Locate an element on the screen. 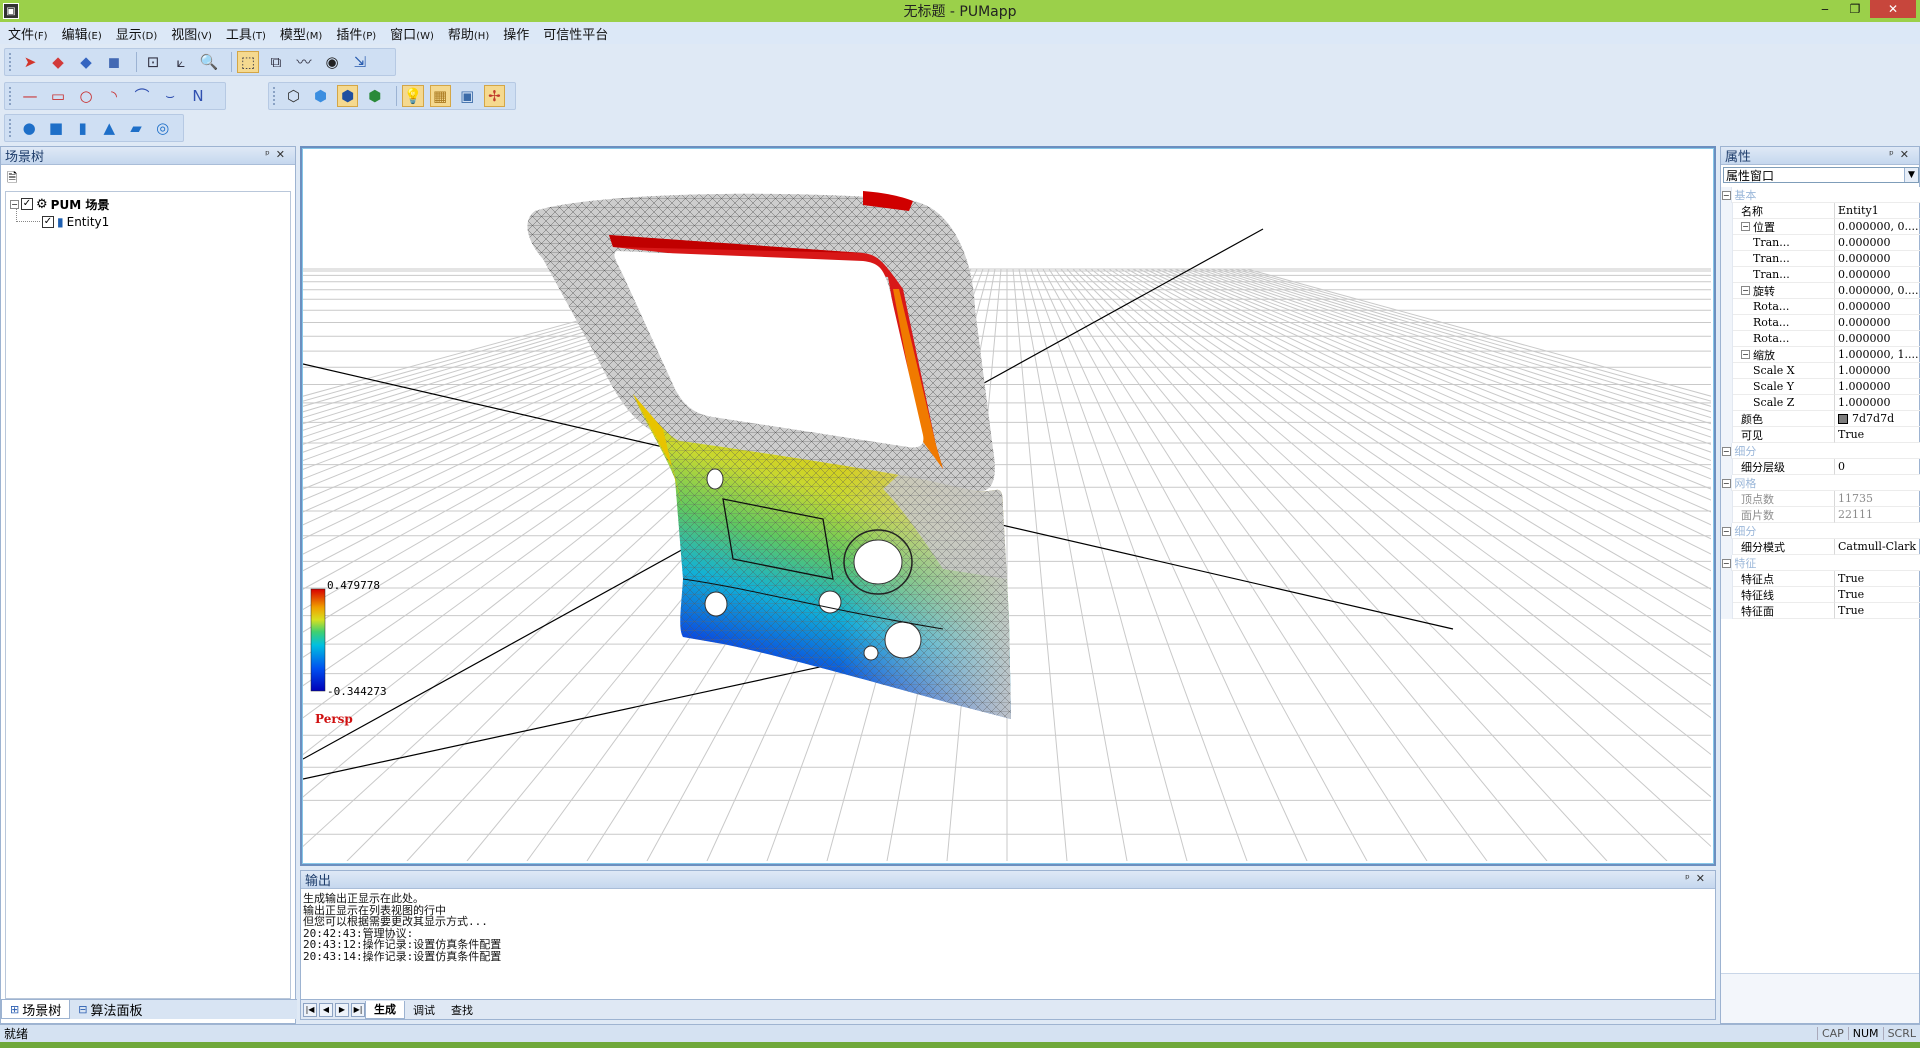 The width and height of the screenshot is (1920, 1048). property-row: 颜色 7d7d7d is located at coordinates (1820, 419).